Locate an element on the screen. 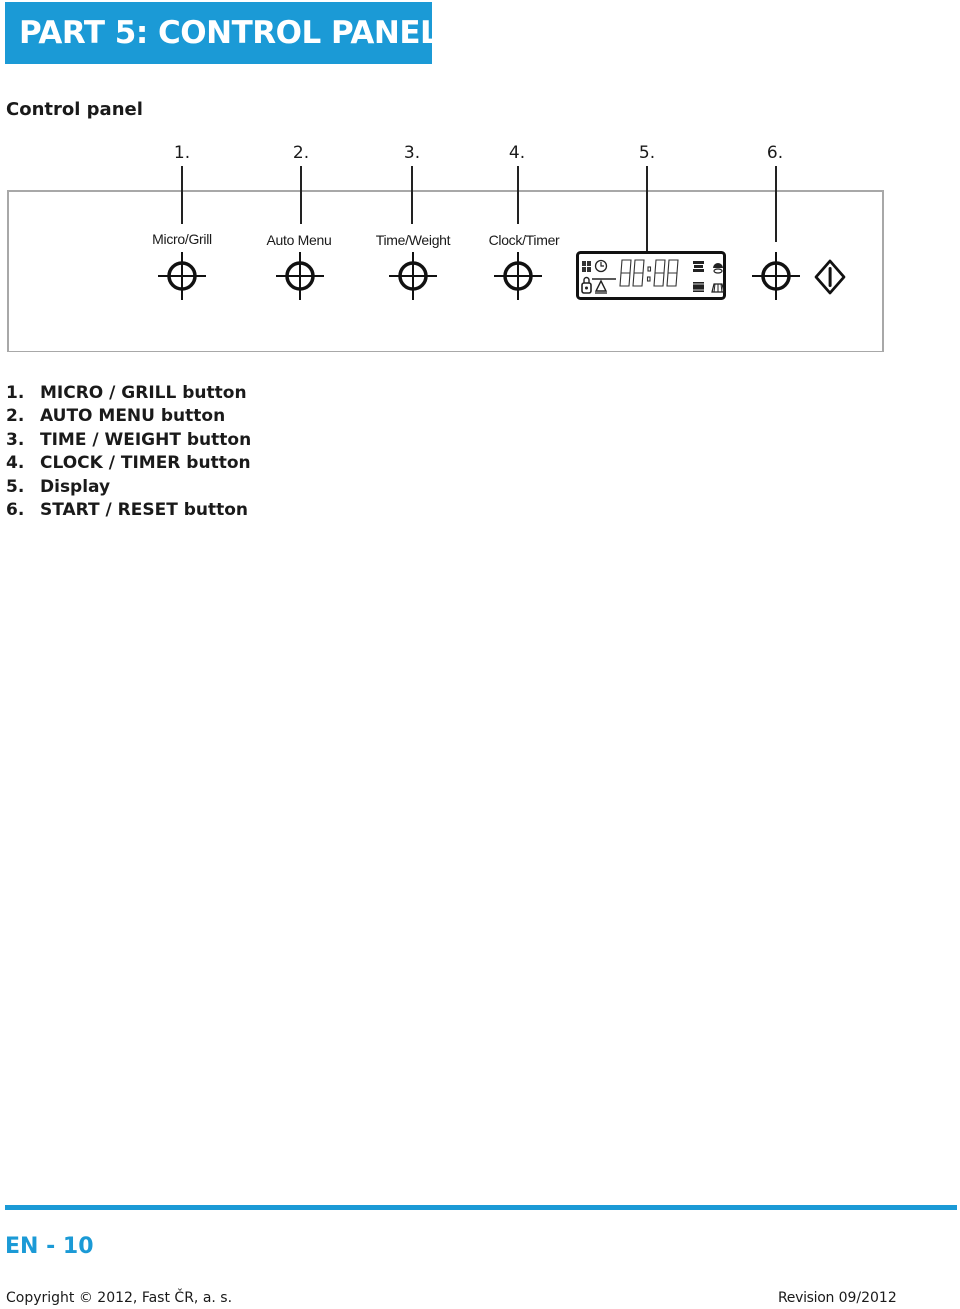 This screenshot has height=1309, width=960. defrost-icon is located at coordinates (586, 266).